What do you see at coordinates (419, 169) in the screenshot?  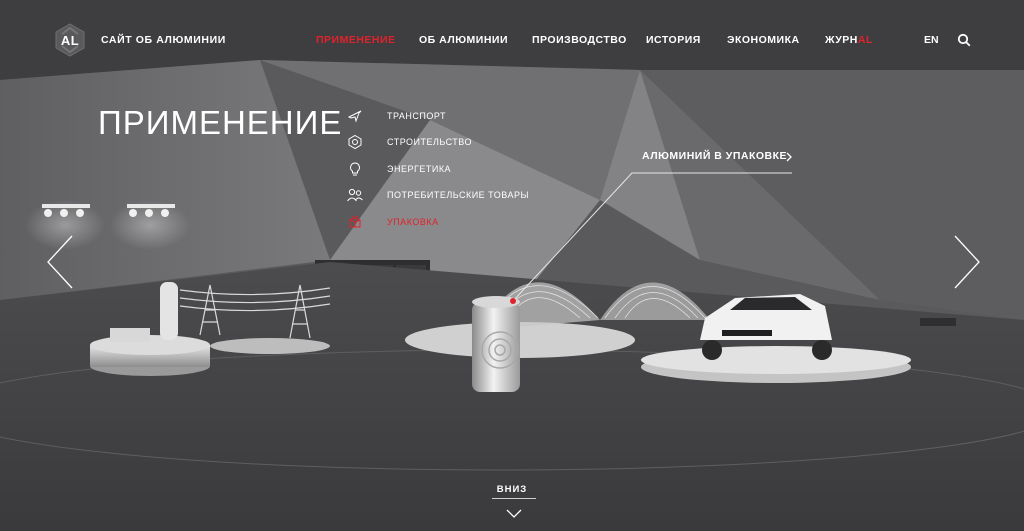 I see `submenu-label: ЭНЕРГЕТИКА` at bounding box center [419, 169].